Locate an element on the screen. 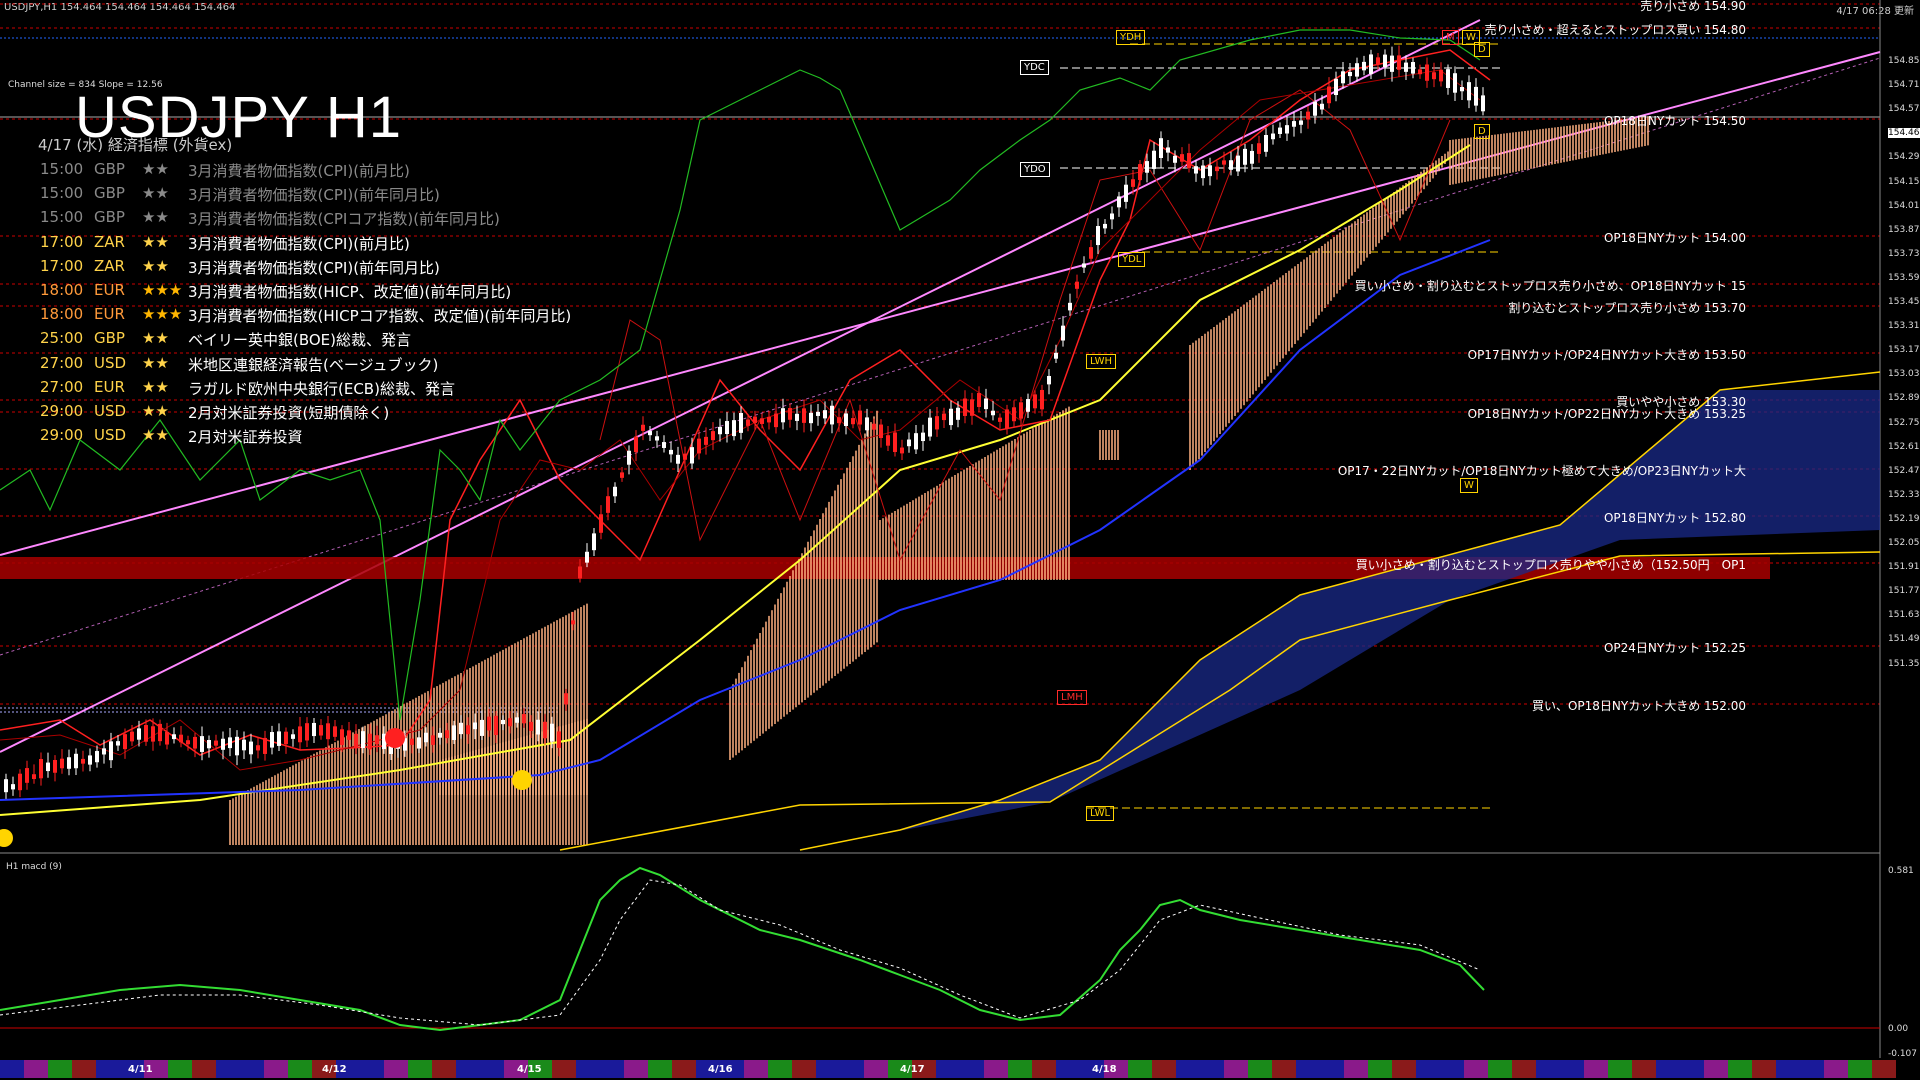 The image size is (1920, 1080). order-annotation: 買い、OP18日NYカット大きめ 152.00 is located at coordinates (1638, 706).